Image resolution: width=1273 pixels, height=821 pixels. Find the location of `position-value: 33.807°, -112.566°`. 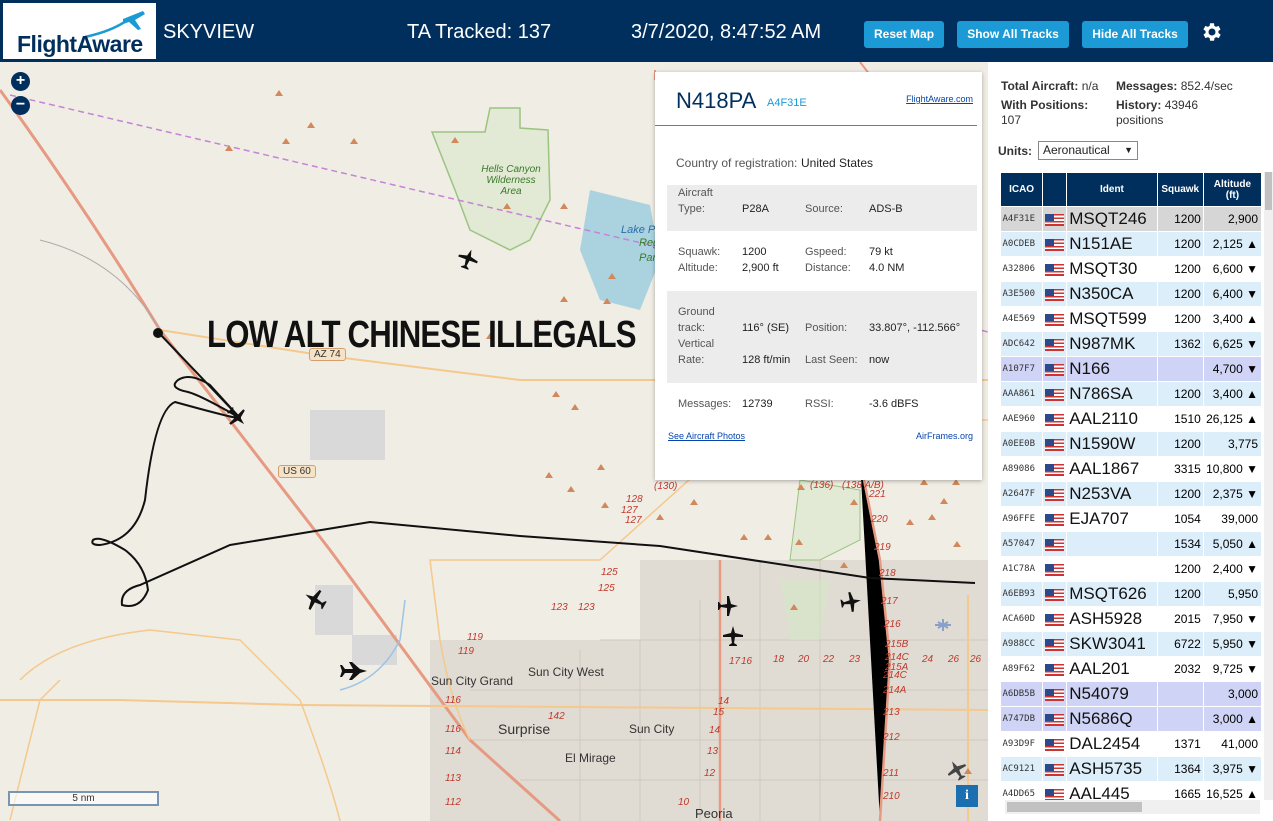

position-value: 33.807°, -112.566° is located at coordinates (915, 328).